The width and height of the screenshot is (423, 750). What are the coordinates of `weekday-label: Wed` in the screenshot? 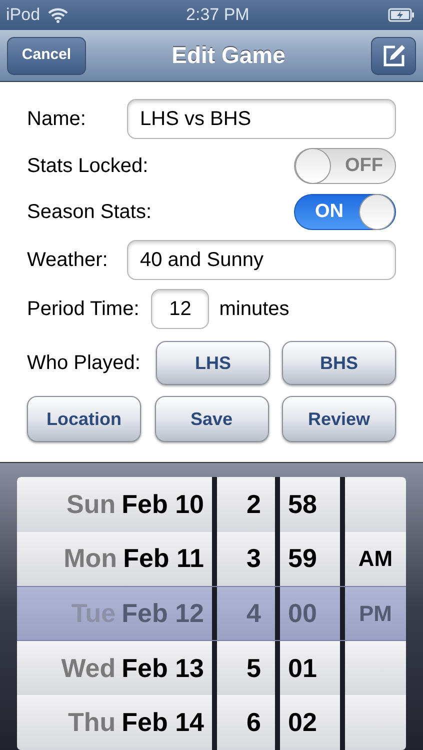 It's located at (88, 668).